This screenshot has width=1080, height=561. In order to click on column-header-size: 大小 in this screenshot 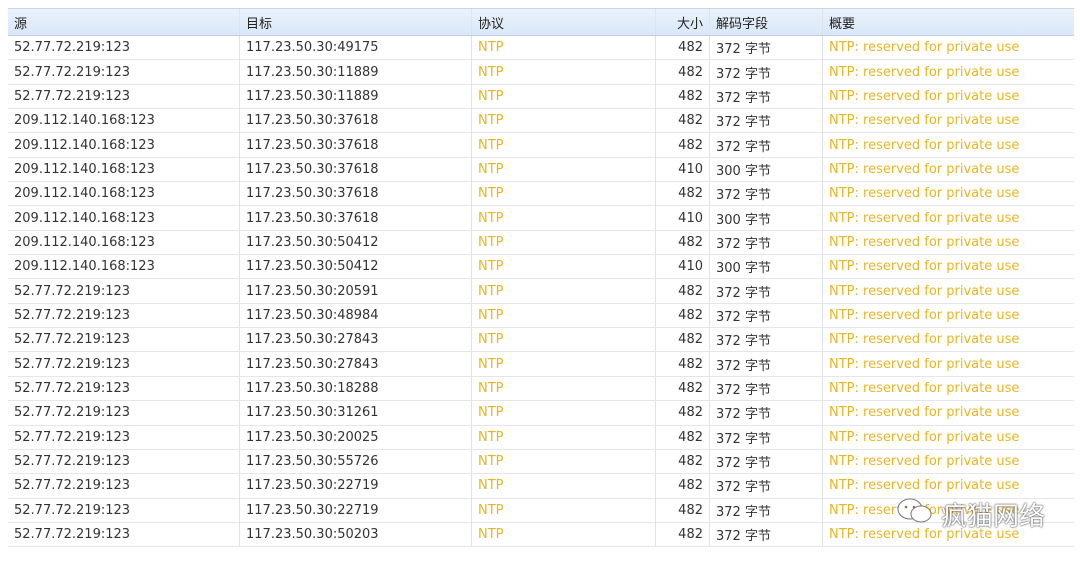, I will do `click(683, 22)`.